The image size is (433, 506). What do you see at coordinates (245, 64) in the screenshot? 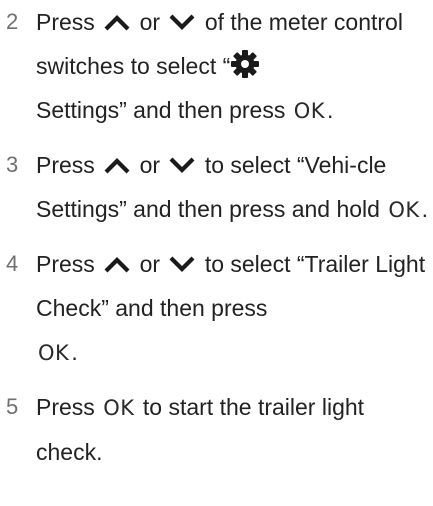
I see `gear-icon` at bounding box center [245, 64].